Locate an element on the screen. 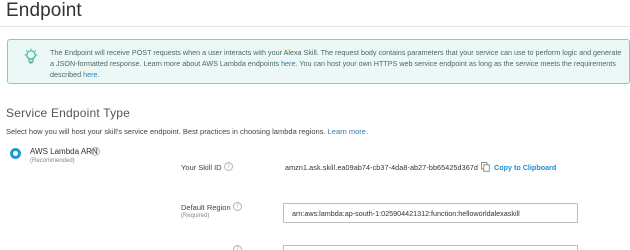 The height and width of the screenshot is (250, 630). copy-icon is located at coordinates (485, 167).